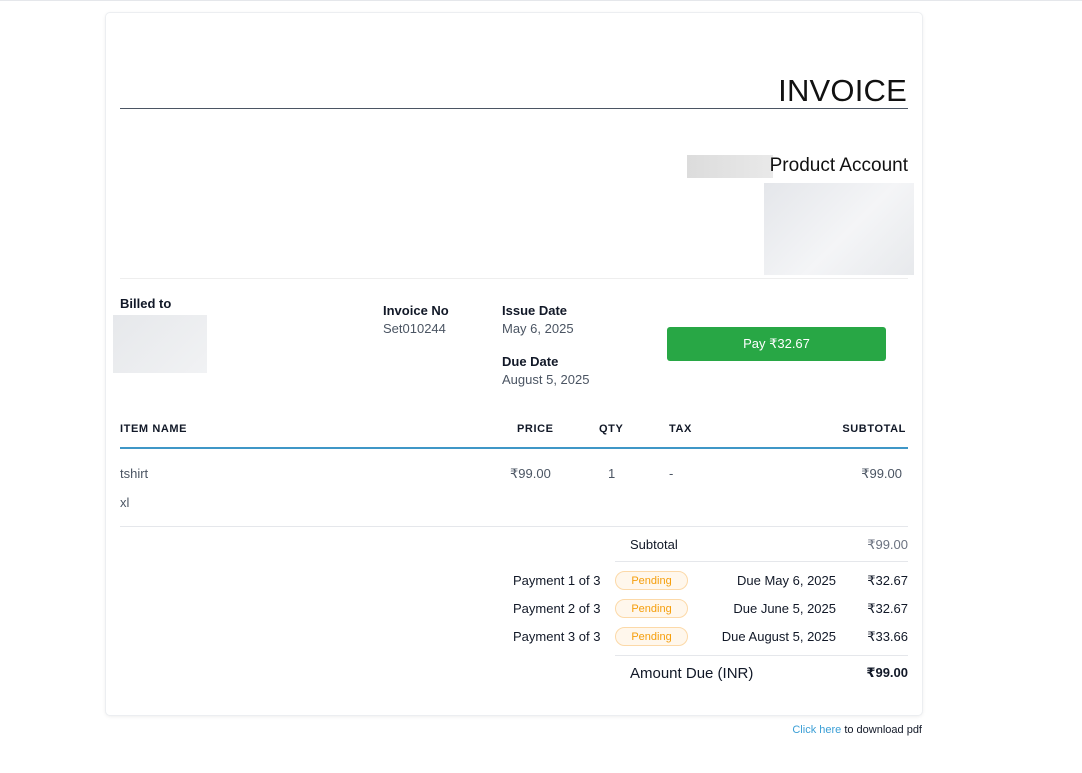 The image size is (1082, 773). Describe the element at coordinates (680, 429) in the screenshot. I see `column-header-tax: TAX` at that location.